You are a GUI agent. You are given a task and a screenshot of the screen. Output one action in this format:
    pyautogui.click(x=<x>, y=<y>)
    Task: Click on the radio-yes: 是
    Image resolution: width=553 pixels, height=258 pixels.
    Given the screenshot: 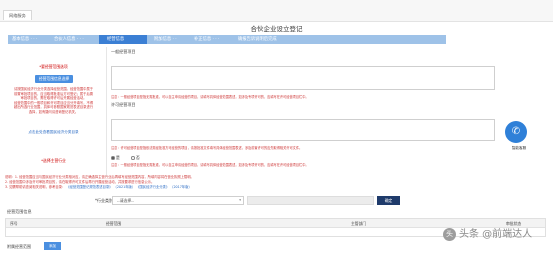 What is the action you would take?
    pyautogui.click(x=115, y=157)
    